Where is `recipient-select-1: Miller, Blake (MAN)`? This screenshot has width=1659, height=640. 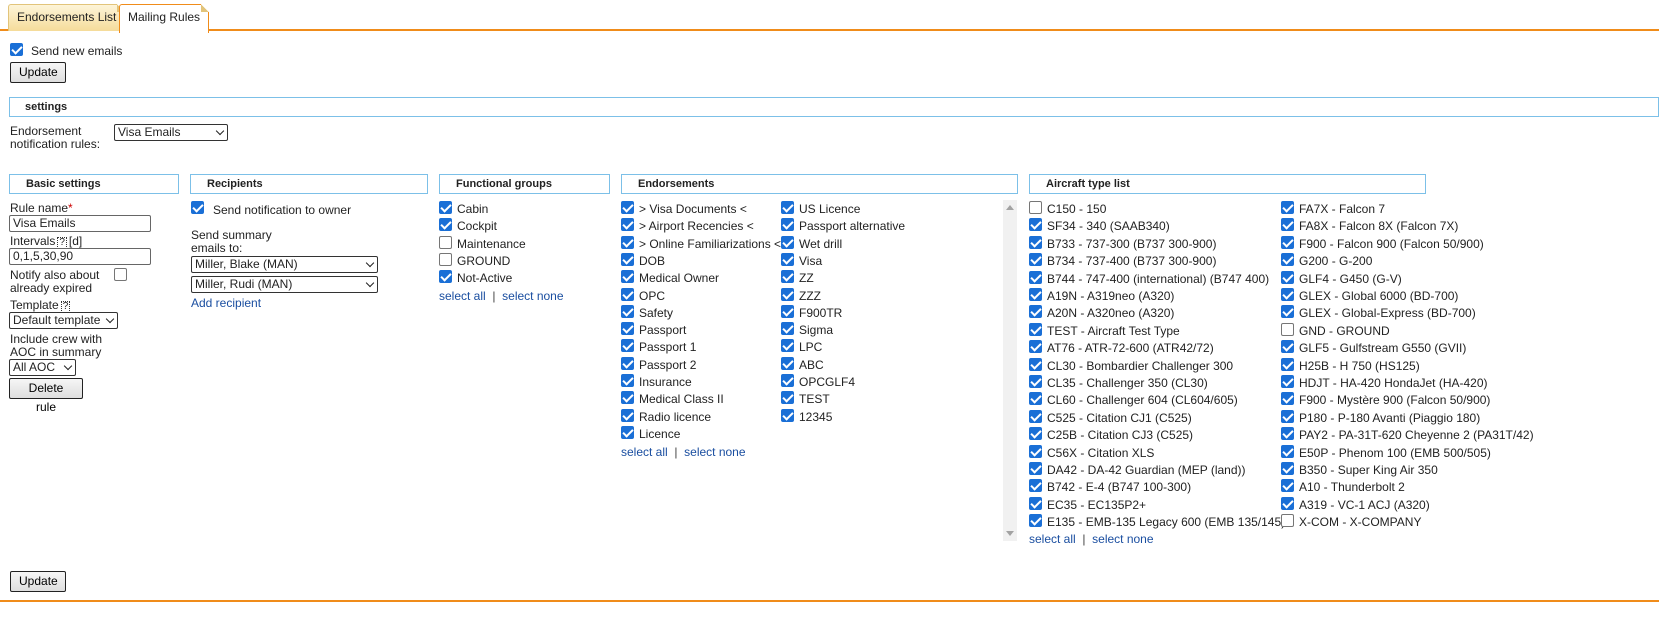 recipient-select-1: Miller, Blake (MAN) is located at coordinates (284, 264).